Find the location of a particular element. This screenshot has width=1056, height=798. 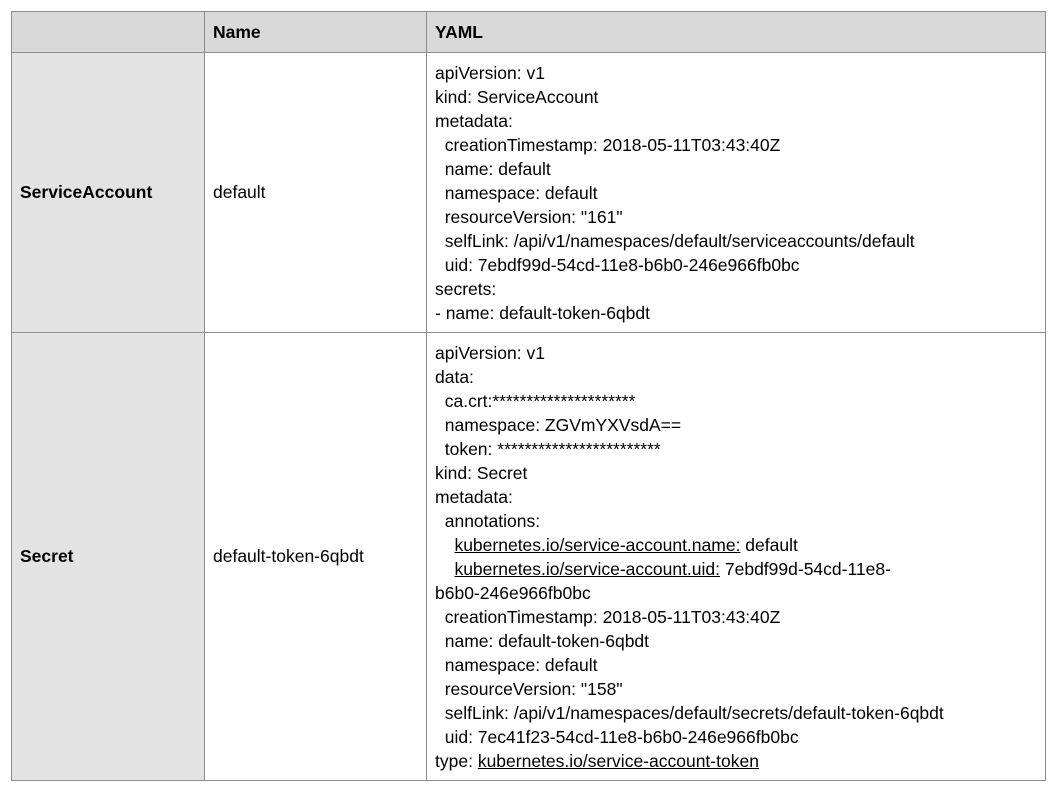

header-row: Name YAML is located at coordinates (528, 32).